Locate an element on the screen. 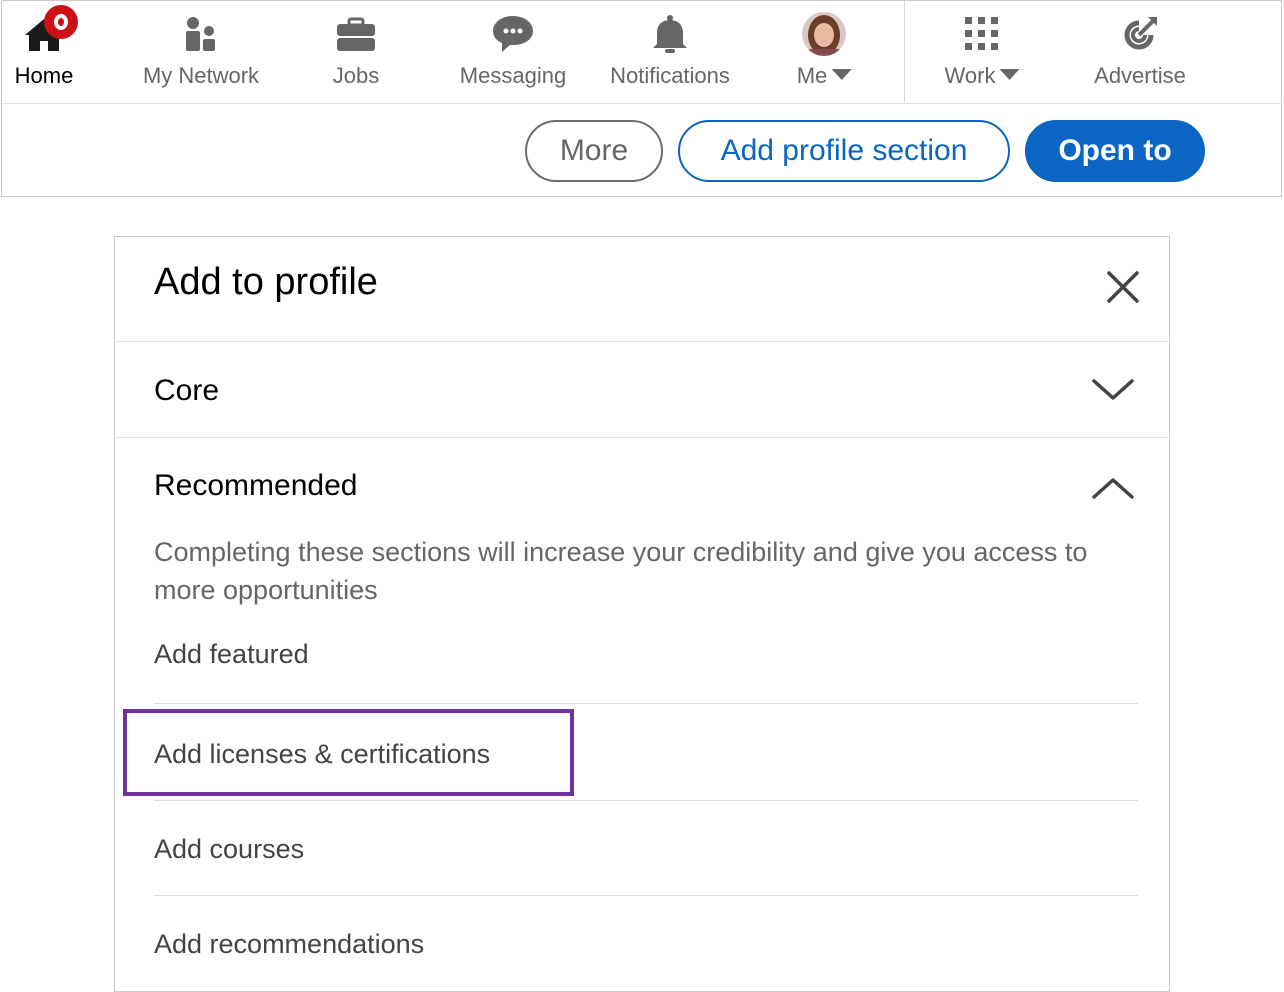 Image resolution: width=1284 pixels, height=992 pixels. nav-work-label: Work is located at coordinates (982, 76).